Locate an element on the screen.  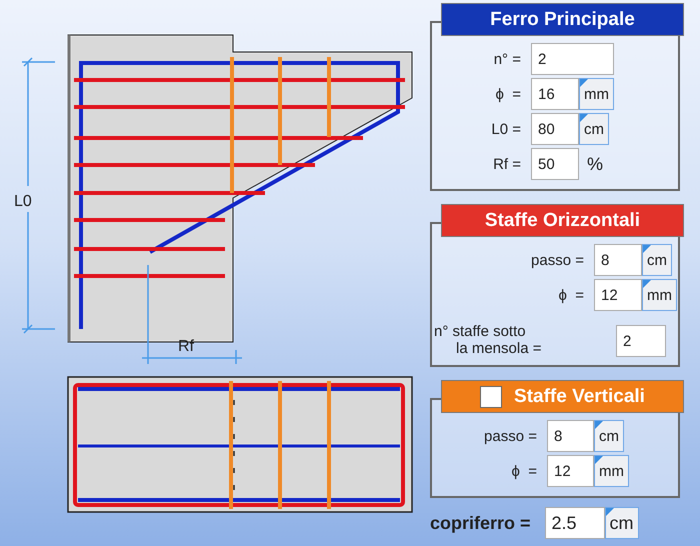
checkbox is located at coordinates (491, 397).